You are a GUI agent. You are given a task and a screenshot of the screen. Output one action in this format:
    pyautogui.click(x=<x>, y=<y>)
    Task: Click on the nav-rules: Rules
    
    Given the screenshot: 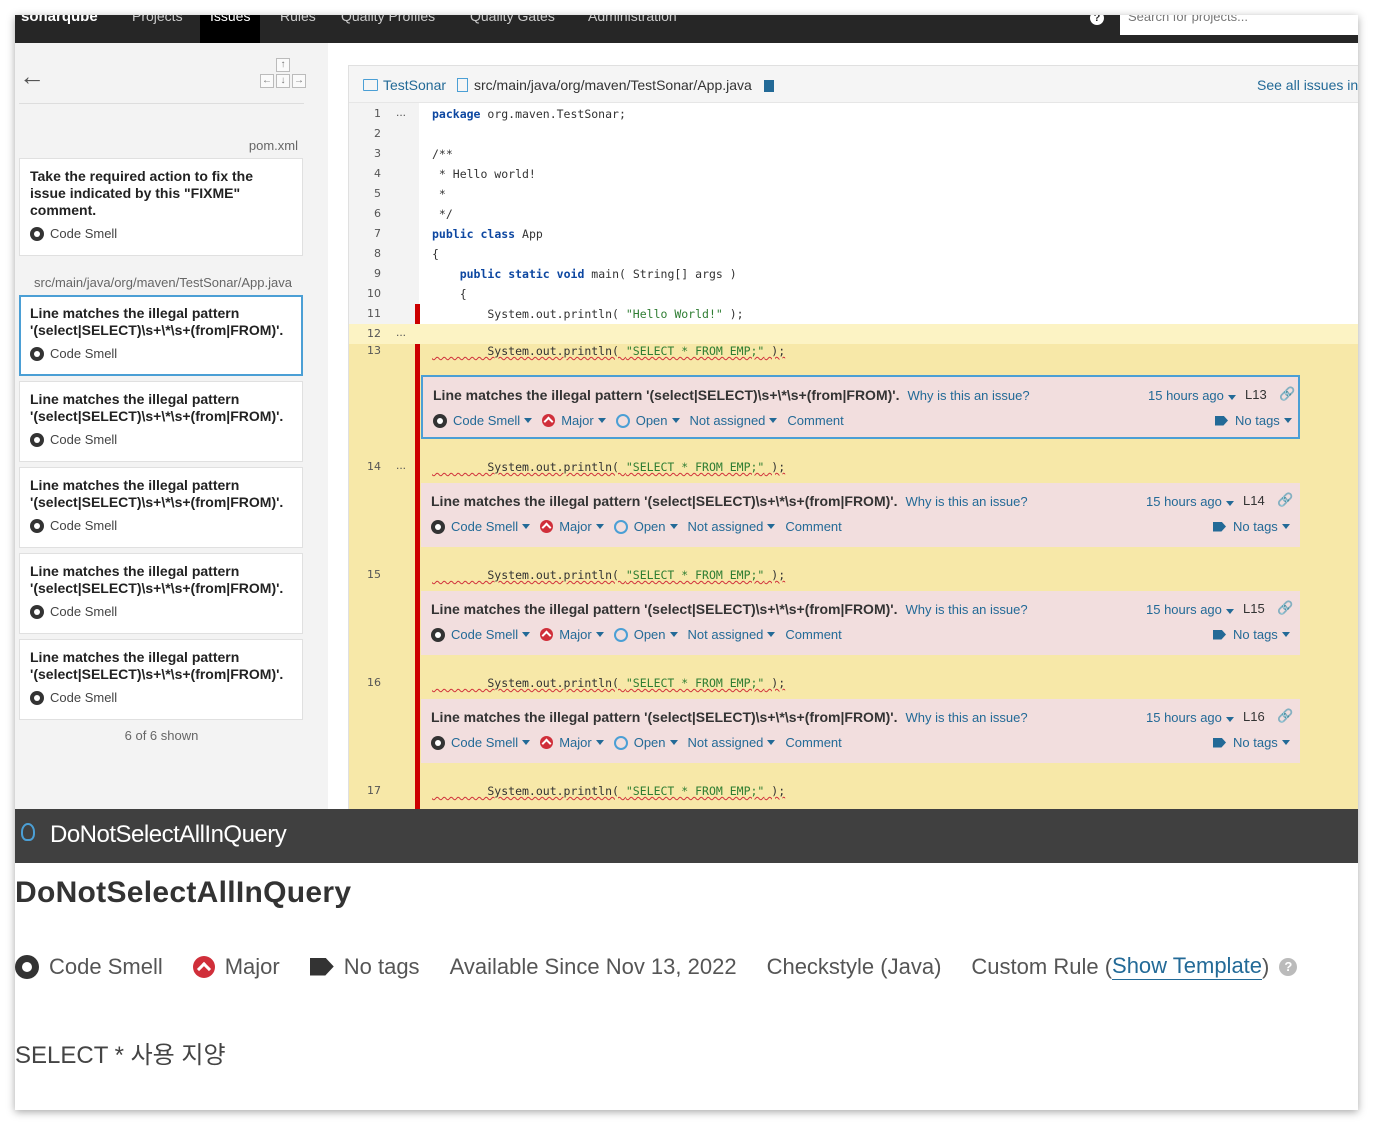 What is the action you would take?
    pyautogui.click(x=298, y=19)
    